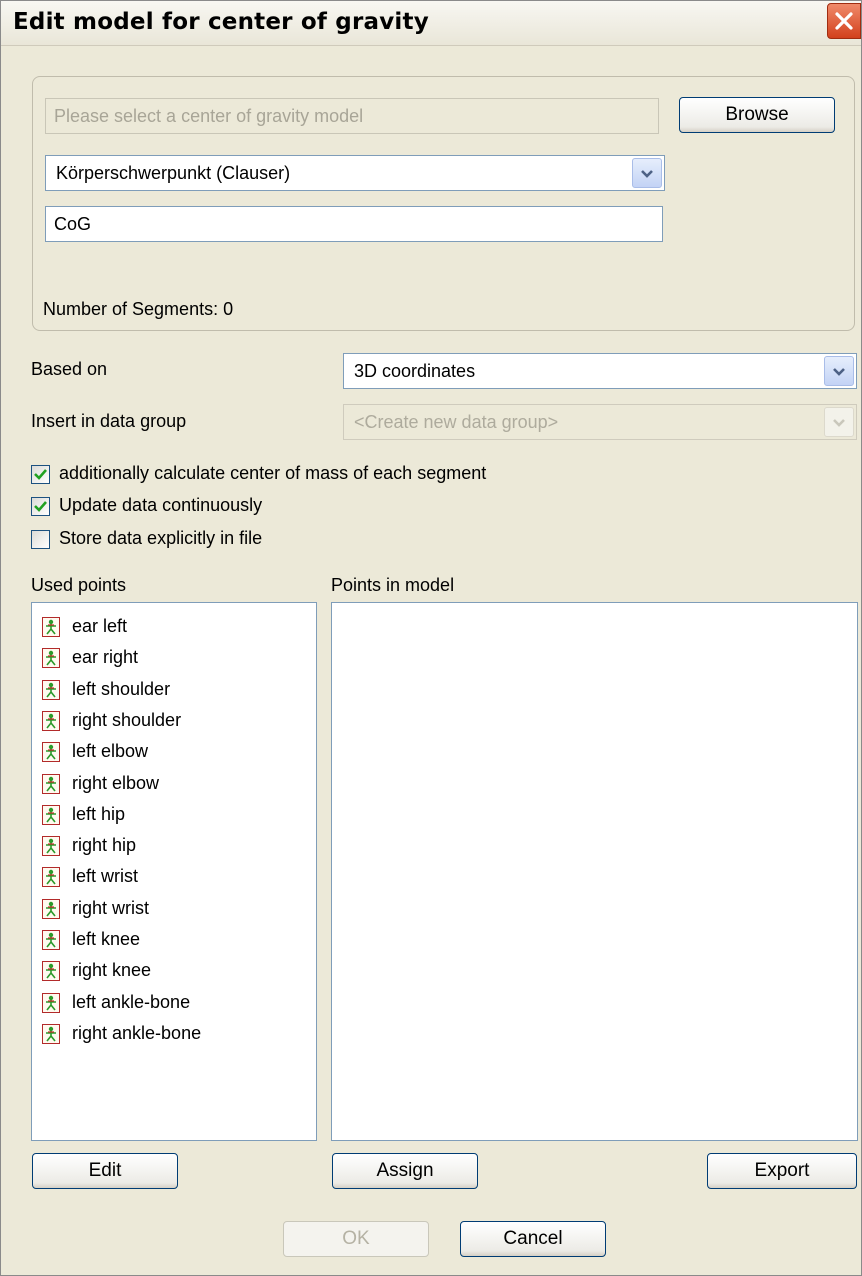 Image resolution: width=862 pixels, height=1276 pixels. Describe the element at coordinates (131, 1001) in the screenshot. I see `list-item-label: left ankle-bone` at that location.